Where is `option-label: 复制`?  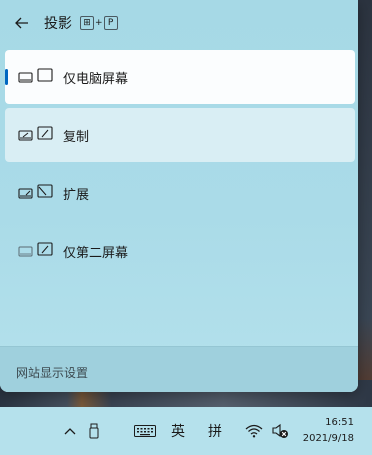
option-label: 复制 is located at coordinates (76, 137).